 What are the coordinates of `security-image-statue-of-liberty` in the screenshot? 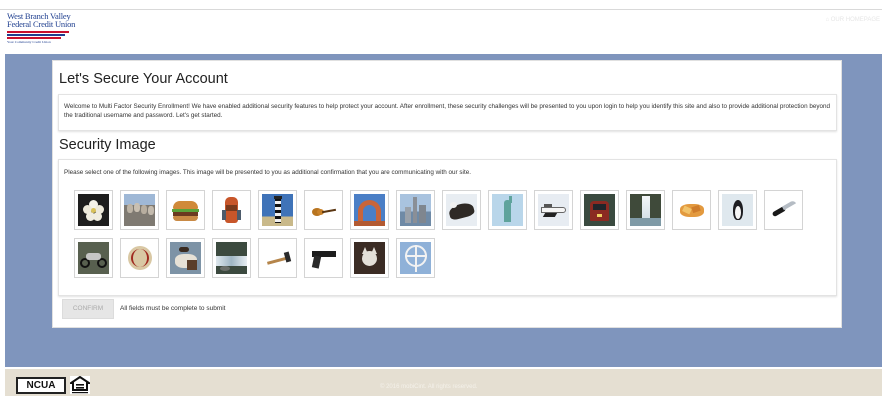 It's located at (507, 210).